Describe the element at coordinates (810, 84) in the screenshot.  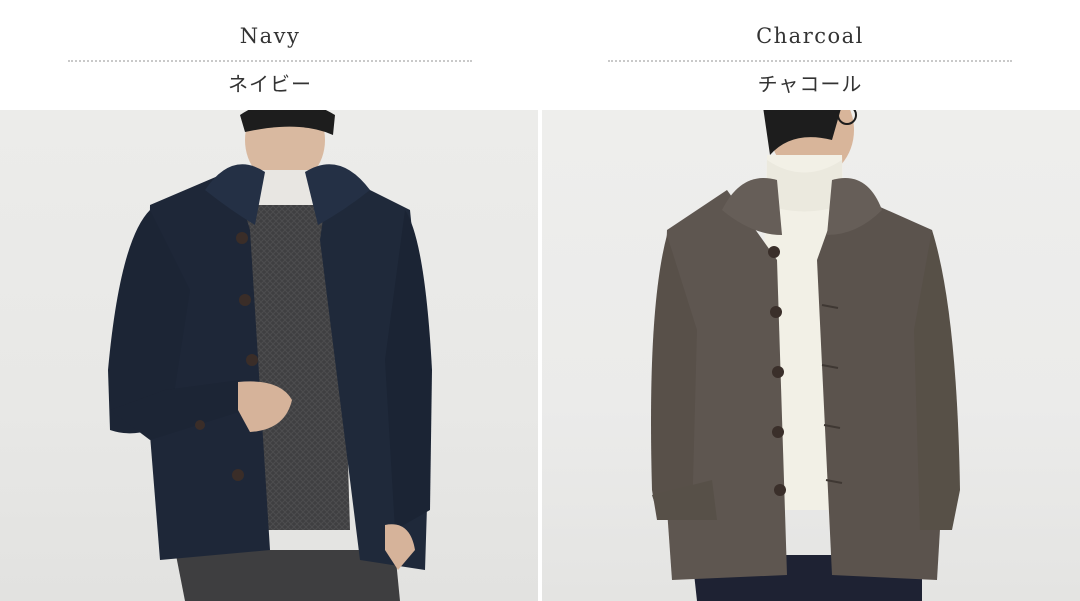
I see `color-name-japanese: チャコール` at that location.